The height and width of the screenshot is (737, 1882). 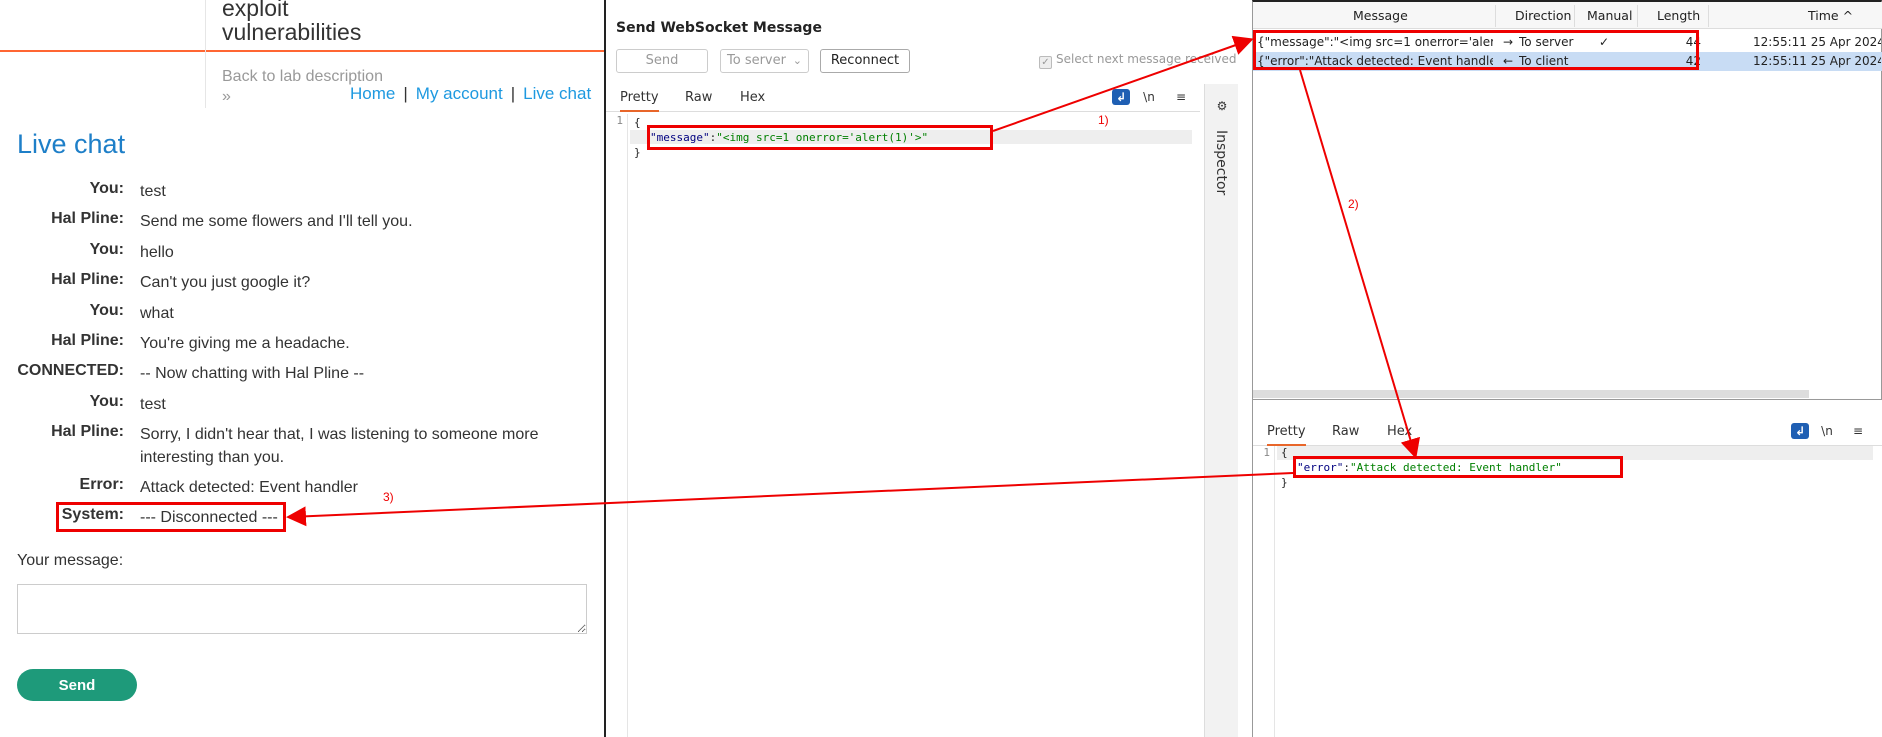 What do you see at coordinates (302, 51) in the screenshot?
I see `header-divider-line` at bounding box center [302, 51].